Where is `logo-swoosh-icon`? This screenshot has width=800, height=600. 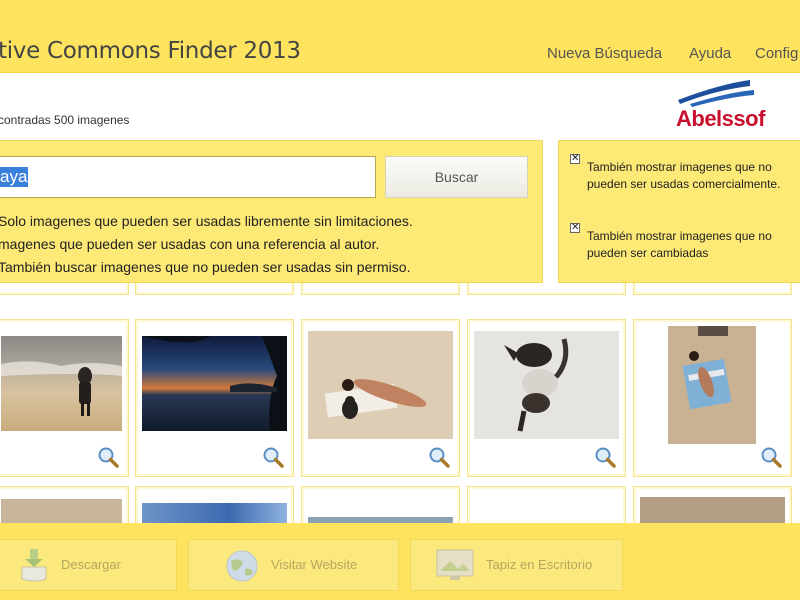 logo-swoosh-icon is located at coordinates (716, 93).